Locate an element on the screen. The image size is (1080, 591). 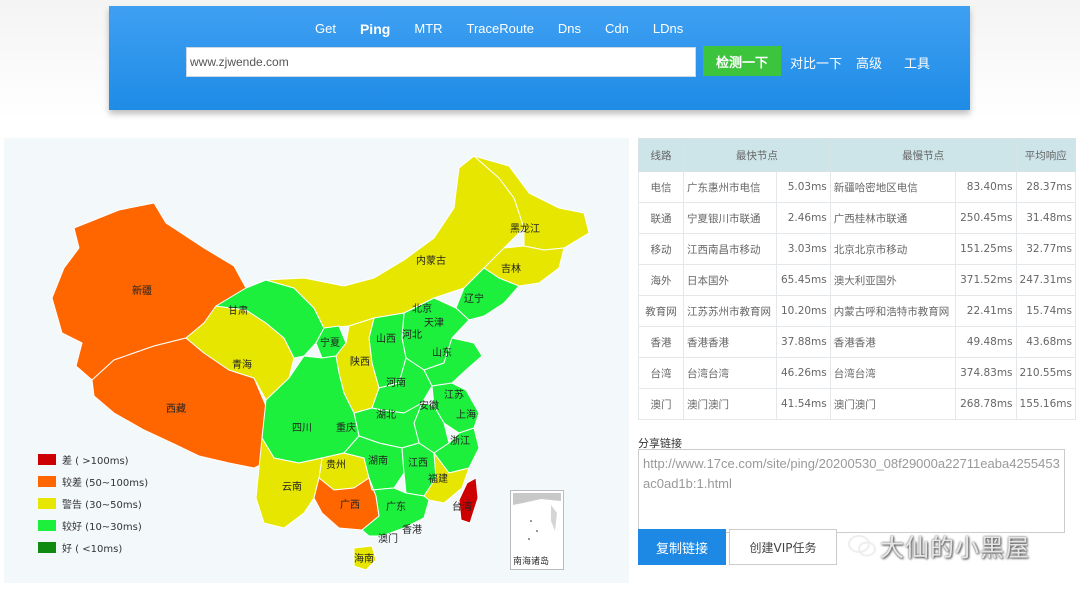
cell-line: 电信 is located at coordinates (661, 187).